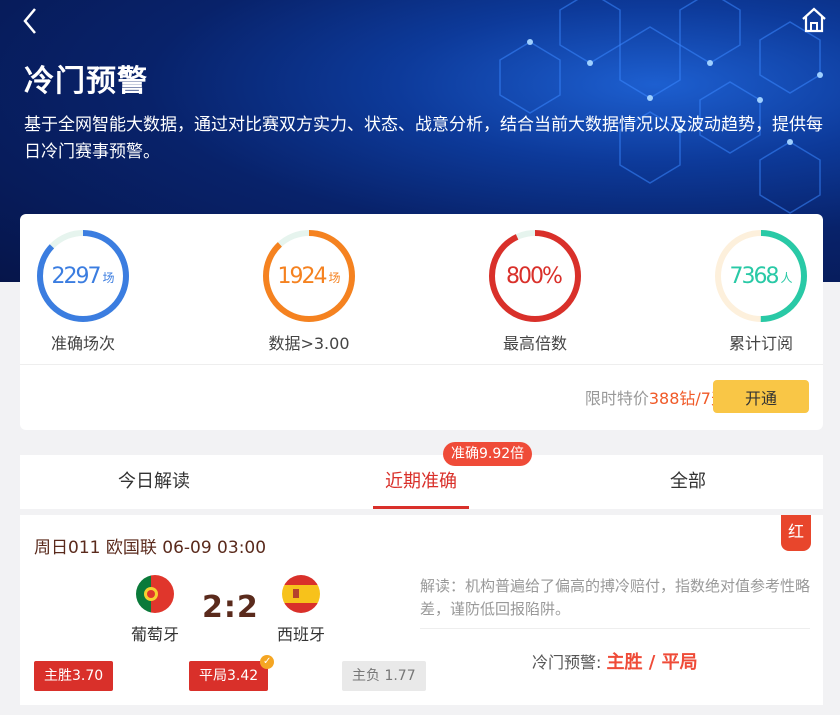 This screenshot has width=840, height=715. I want to click on match-score: 2:2, so click(230, 607).